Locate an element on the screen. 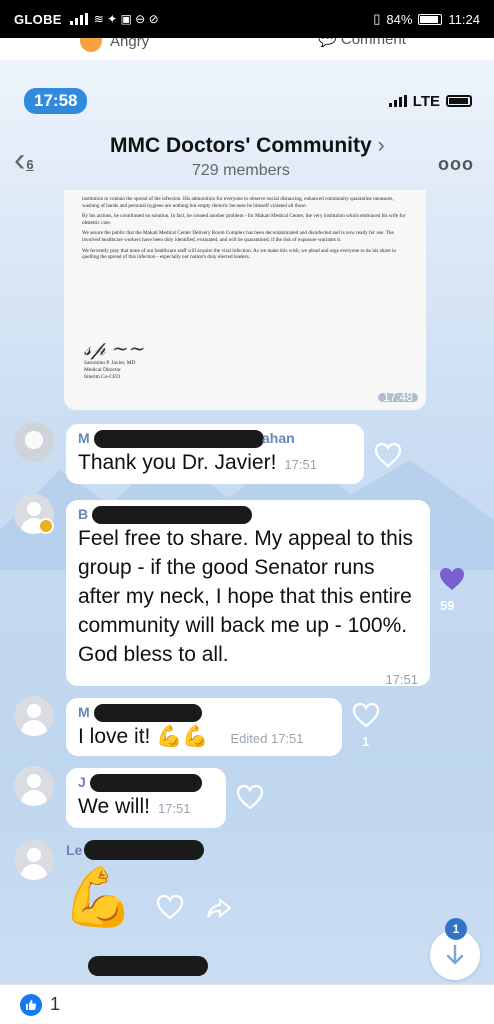 The image size is (494, 1024). message-bubble: M ahan Thank you Dr. Javier! 17:51 is located at coordinates (215, 454).